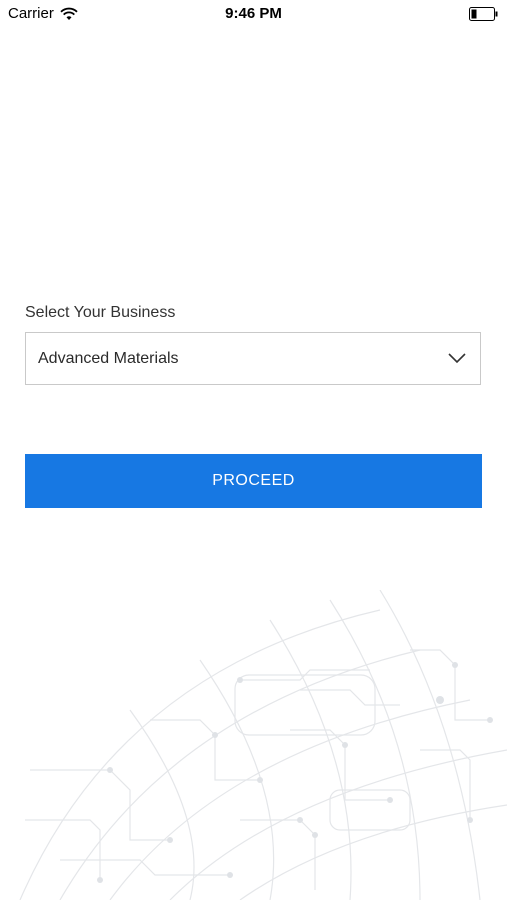 The height and width of the screenshot is (900, 507). I want to click on status-time: 9:46 PM, so click(253, 13).